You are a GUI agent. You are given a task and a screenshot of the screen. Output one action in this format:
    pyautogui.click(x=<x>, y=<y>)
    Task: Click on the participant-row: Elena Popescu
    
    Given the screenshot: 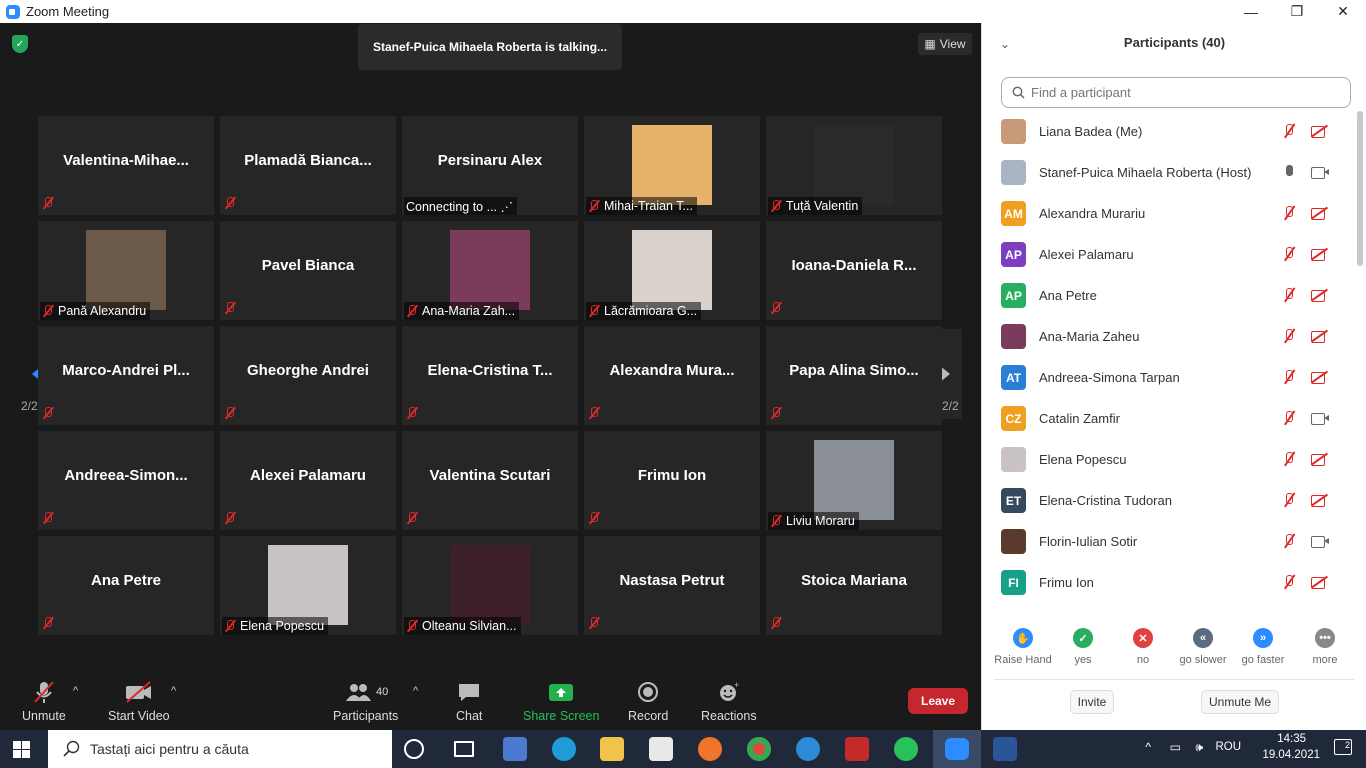 What is the action you would take?
    pyautogui.click(x=1167, y=459)
    